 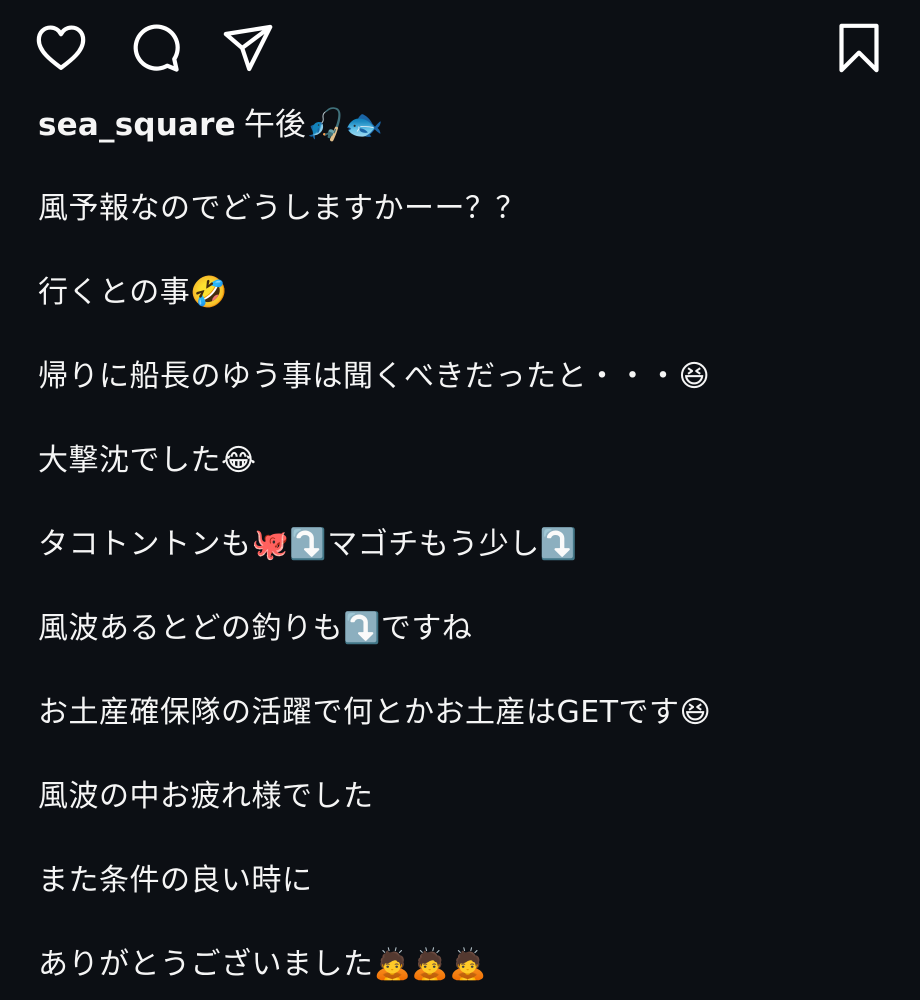 I want to click on like-button, so click(x=61, y=48).